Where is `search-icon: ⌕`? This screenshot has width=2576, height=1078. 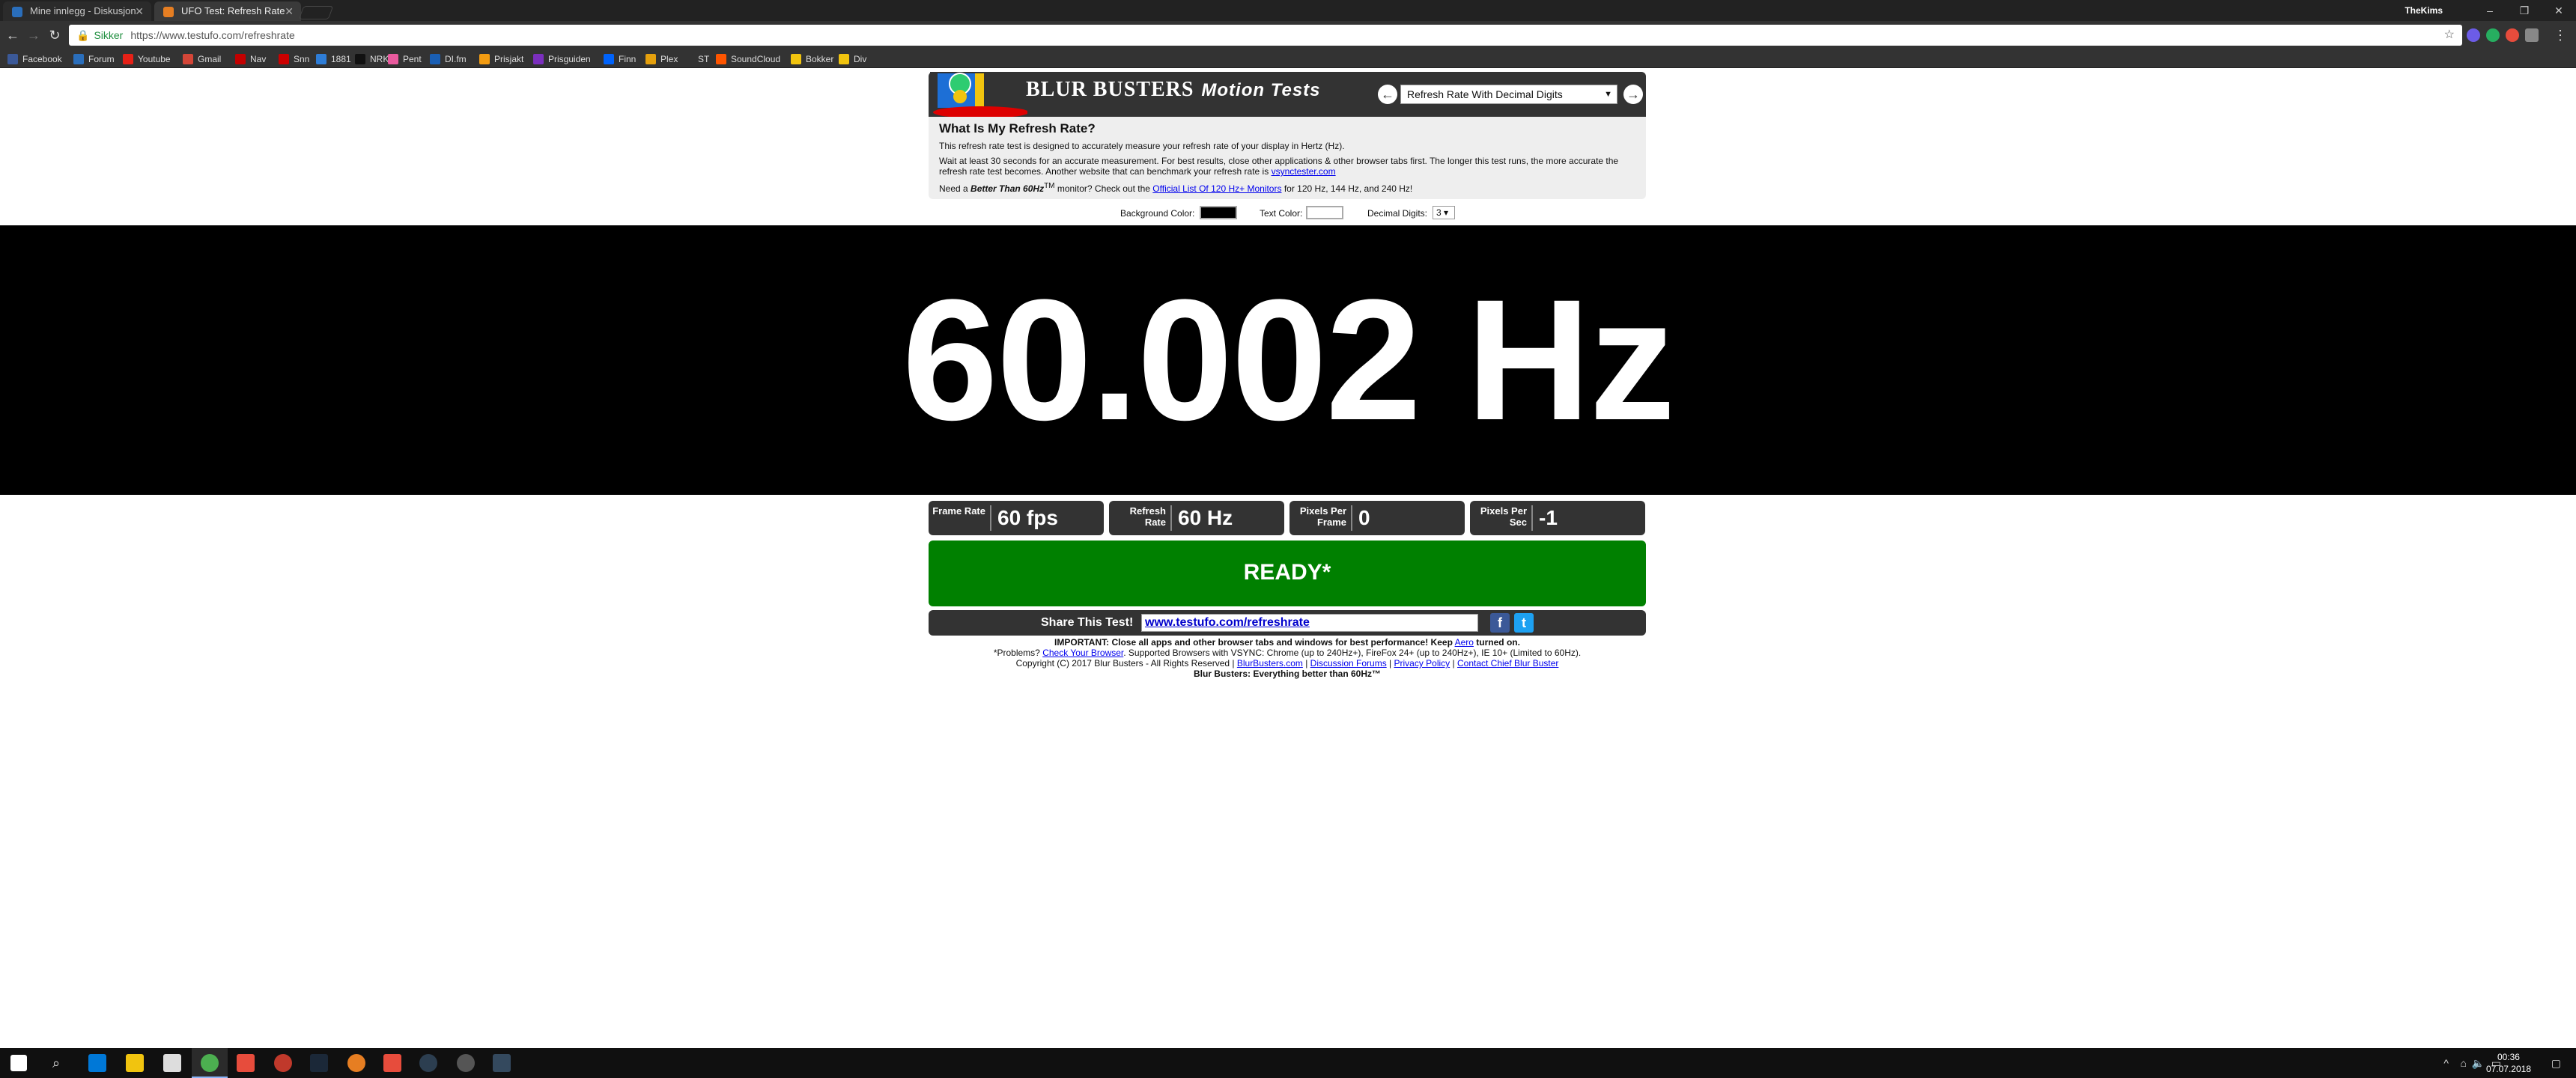 search-icon: ⌕ is located at coordinates (61, 1063).